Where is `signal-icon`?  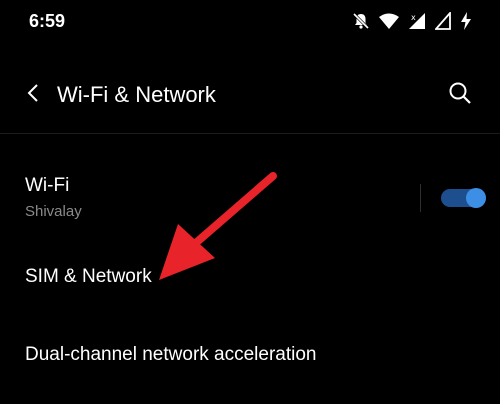 signal-icon is located at coordinates (443, 21).